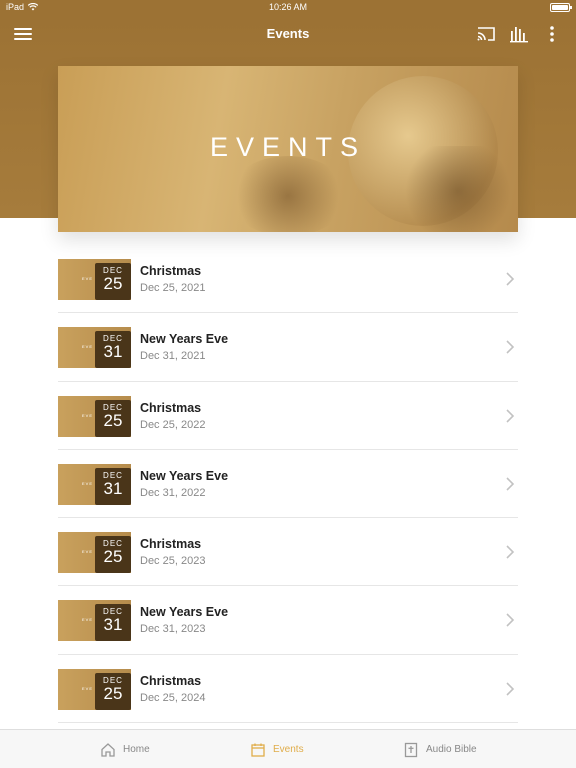 This screenshot has width=576, height=768. I want to click on nav-bar: Events, so click(288, 34).